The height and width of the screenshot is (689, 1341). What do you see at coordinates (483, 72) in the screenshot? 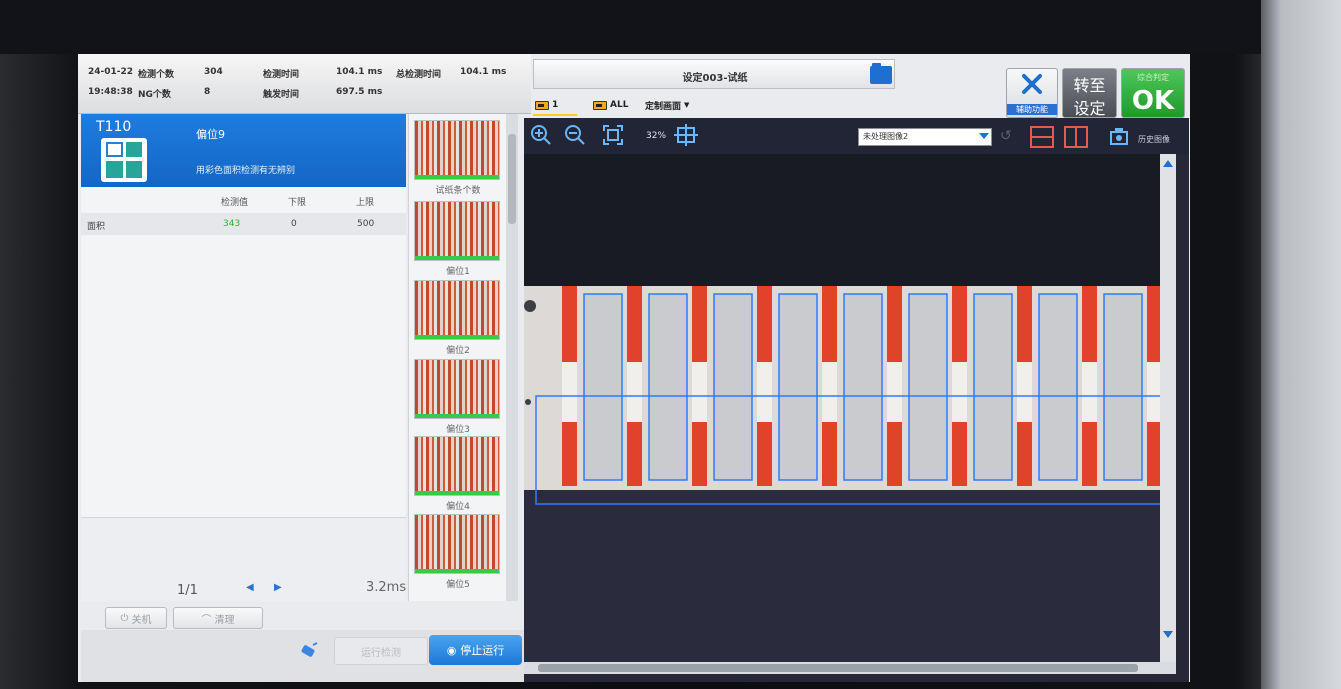
I see `total-time-value: 104.1 ms` at bounding box center [483, 72].